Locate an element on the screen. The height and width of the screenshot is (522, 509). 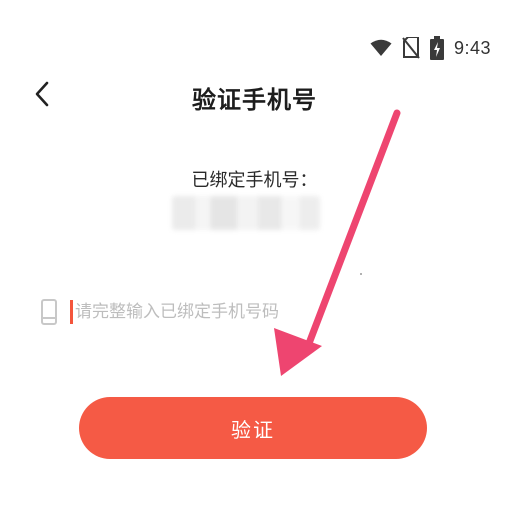
bound-phone-label: 已绑定手机号： is located at coordinates (254, 180).